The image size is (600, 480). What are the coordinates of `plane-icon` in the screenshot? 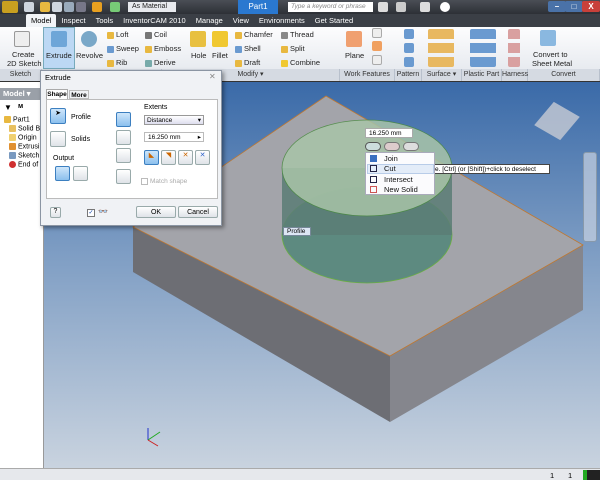 It's located at (354, 39).